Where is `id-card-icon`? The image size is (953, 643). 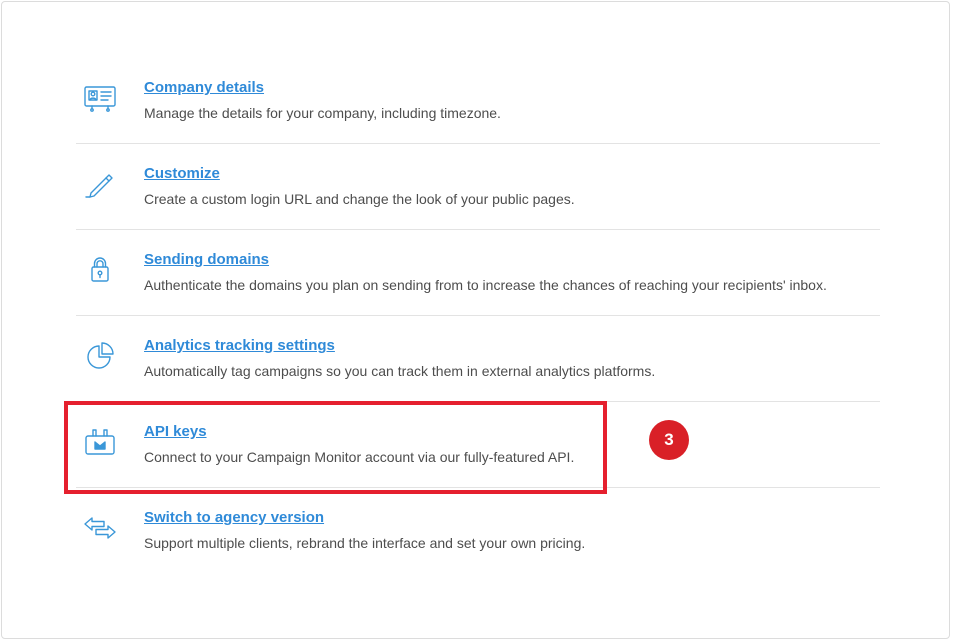
id-card-icon is located at coordinates (100, 98).